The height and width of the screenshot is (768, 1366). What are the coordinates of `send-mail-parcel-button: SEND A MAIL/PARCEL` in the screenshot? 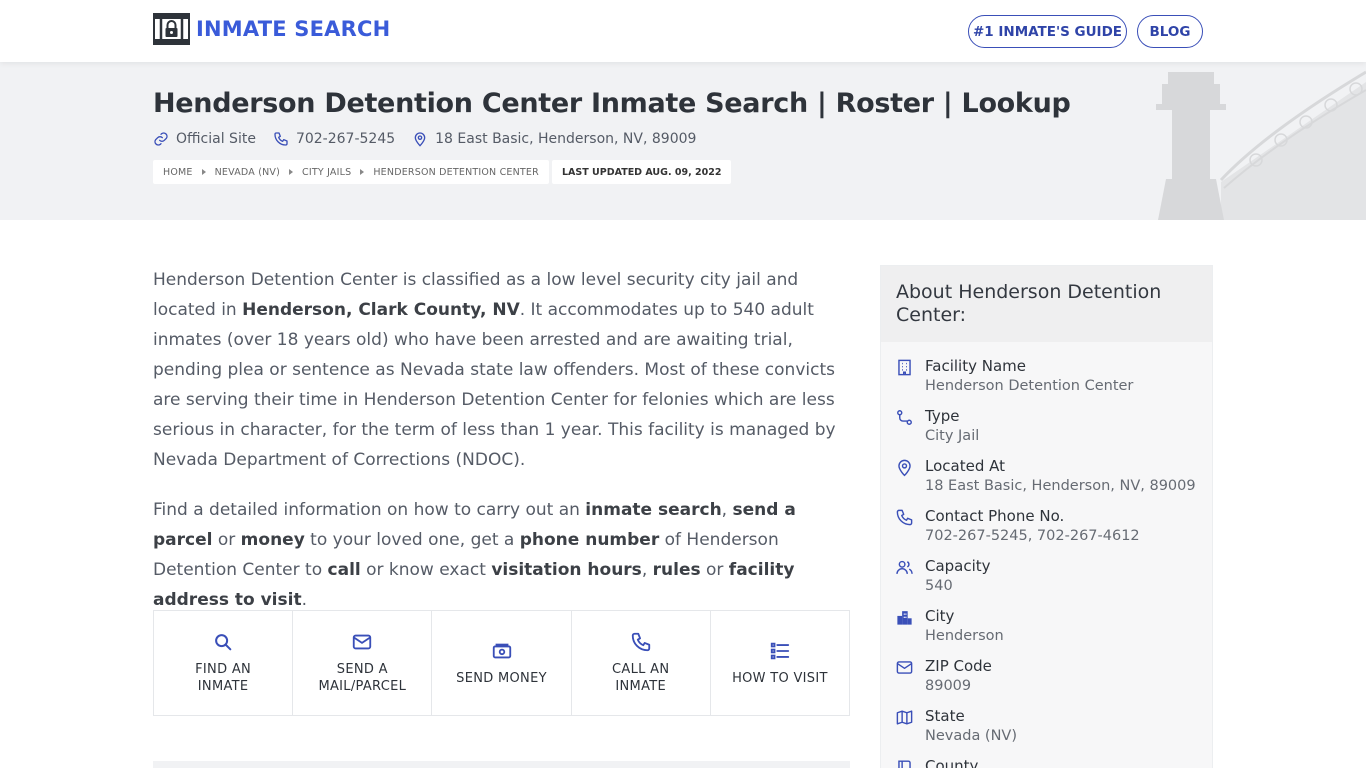 It's located at (363, 663).